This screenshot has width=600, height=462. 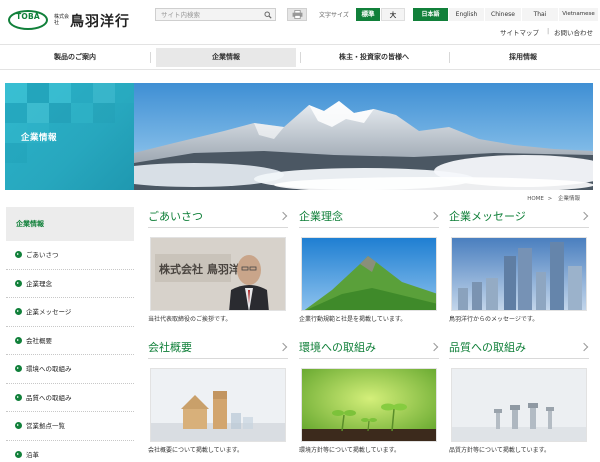 I want to click on sidebar-item-label: 会社概要, so click(x=39, y=340).